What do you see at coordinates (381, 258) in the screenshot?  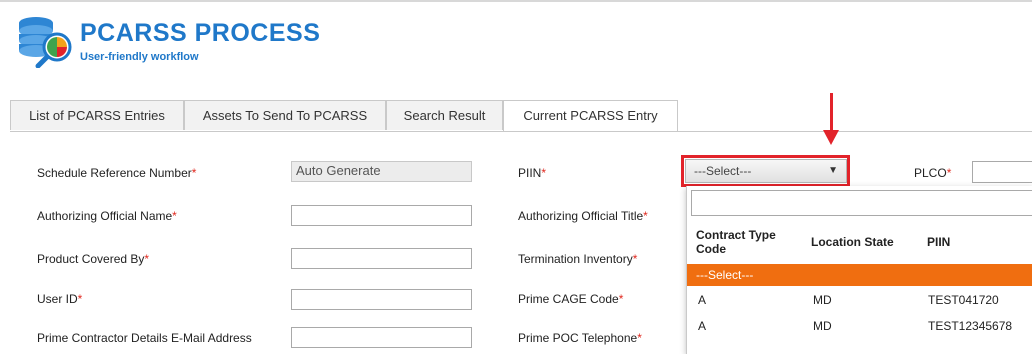 I see `product-covered-input` at bounding box center [381, 258].